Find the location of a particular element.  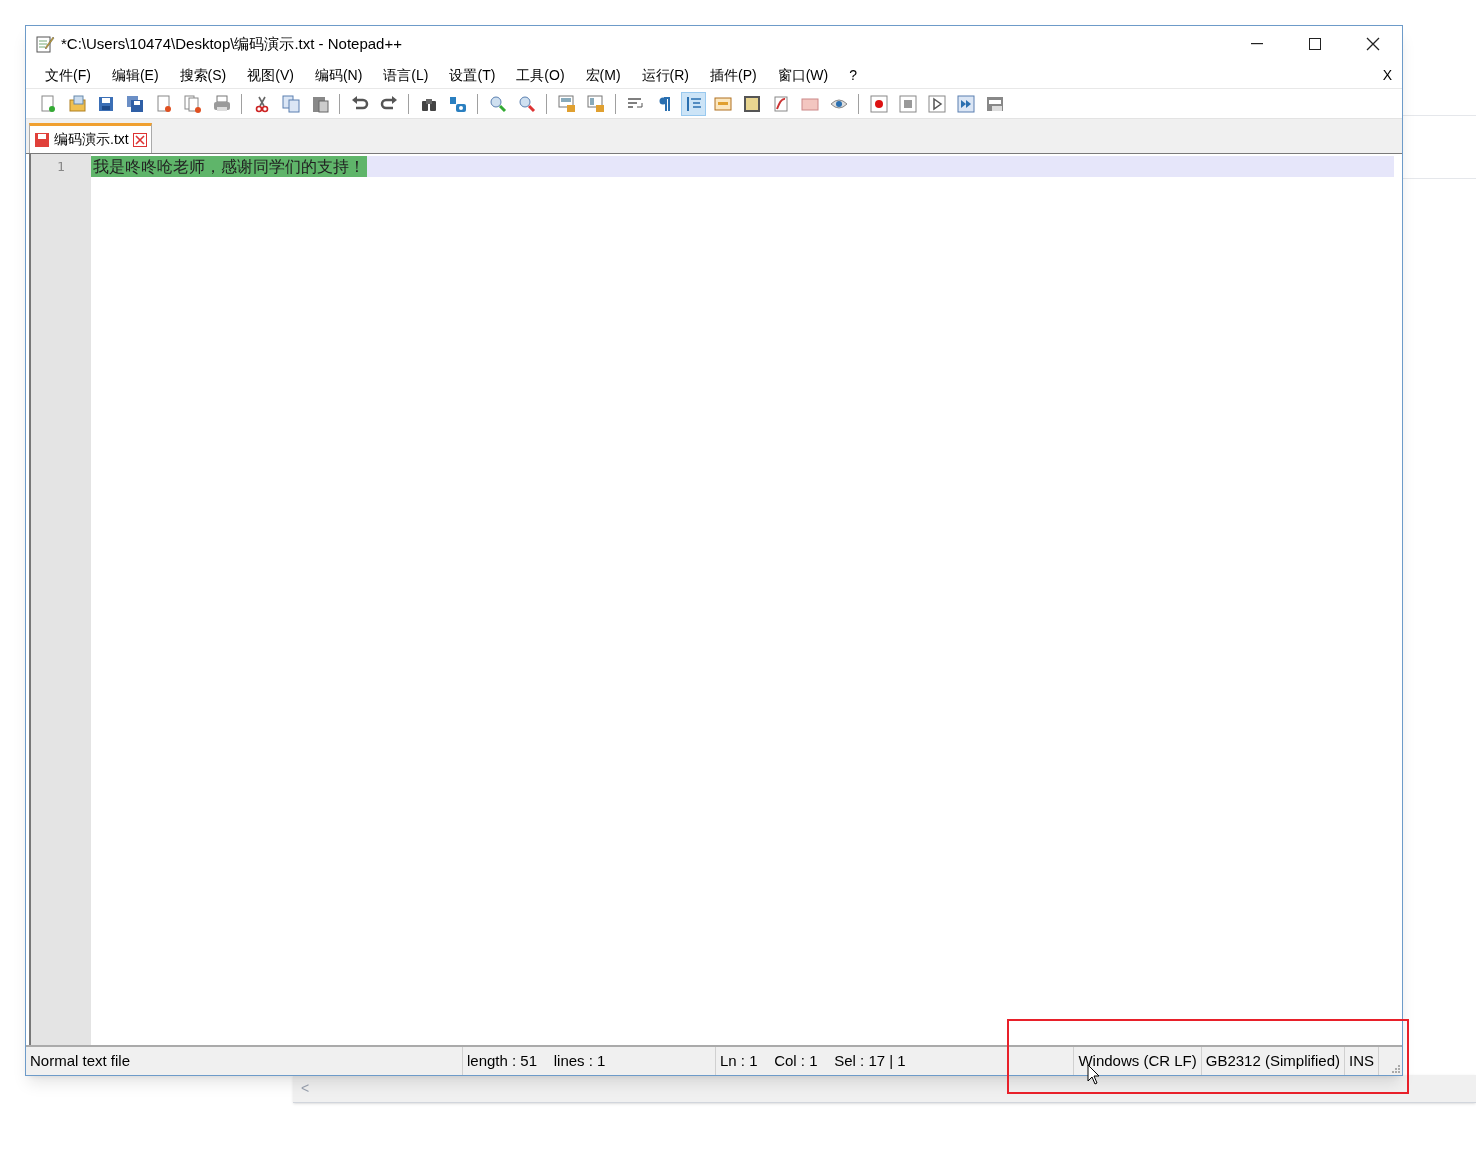

window-title: *C:\Users\10474\Desktop\编码演示.txt - Notepad++ is located at coordinates (232, 43).